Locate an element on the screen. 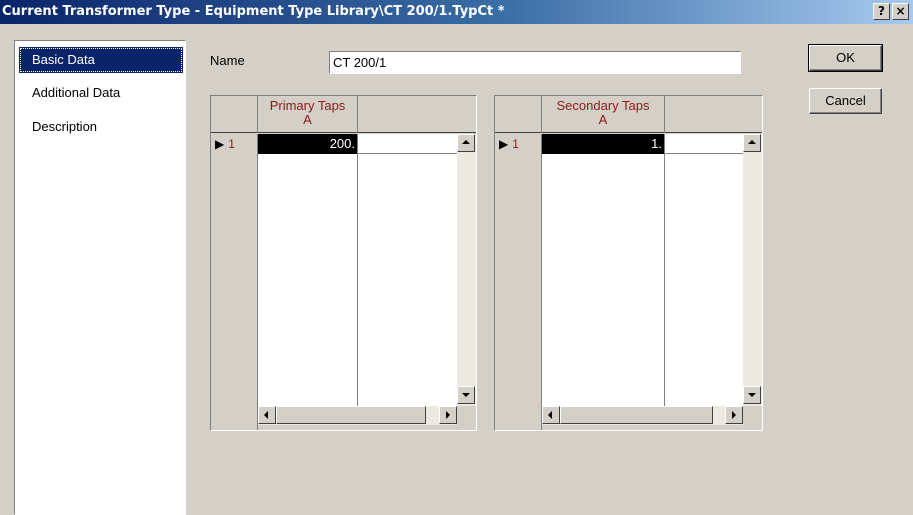  name-label: Name is located at coordinates (227, 60).